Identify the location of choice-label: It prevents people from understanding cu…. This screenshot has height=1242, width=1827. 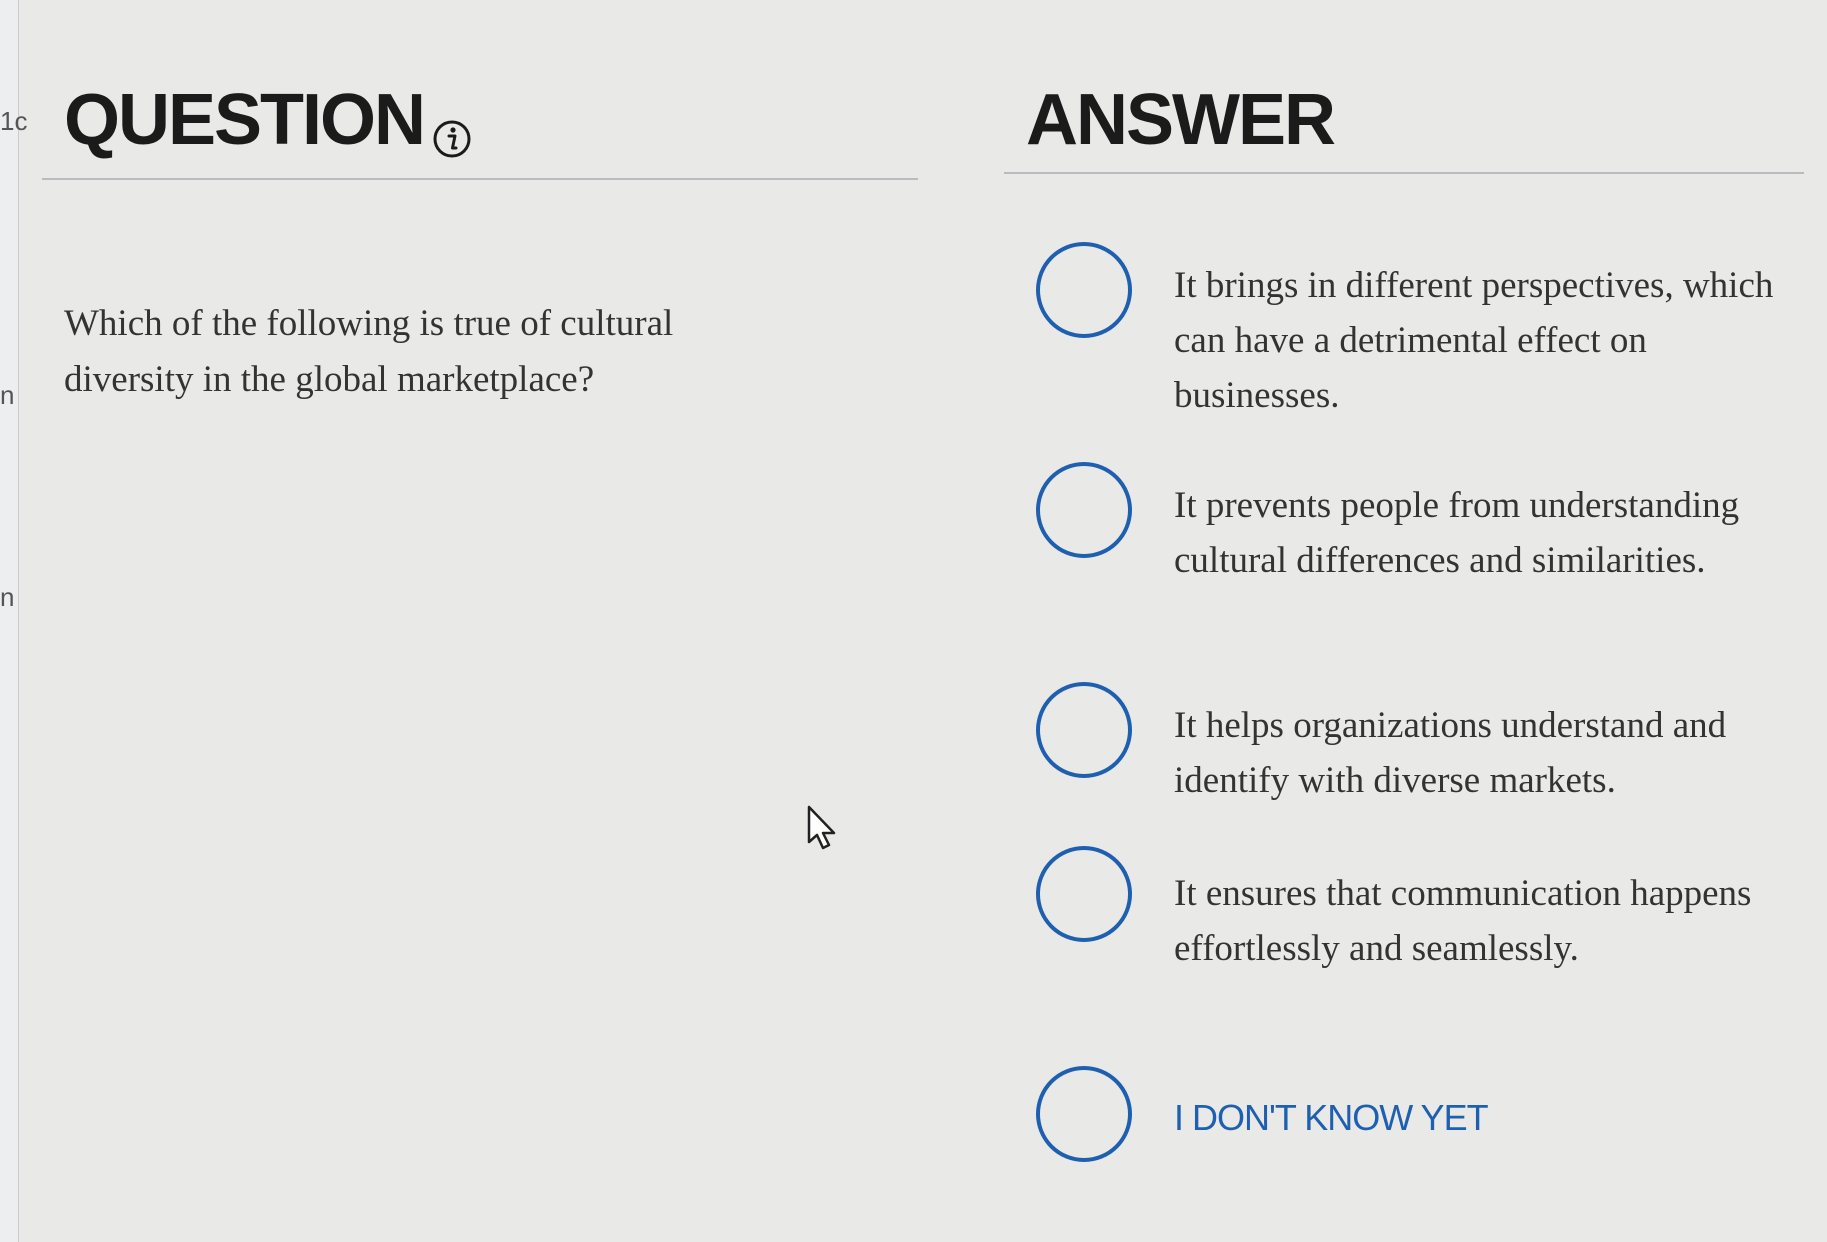
(1457, 533).